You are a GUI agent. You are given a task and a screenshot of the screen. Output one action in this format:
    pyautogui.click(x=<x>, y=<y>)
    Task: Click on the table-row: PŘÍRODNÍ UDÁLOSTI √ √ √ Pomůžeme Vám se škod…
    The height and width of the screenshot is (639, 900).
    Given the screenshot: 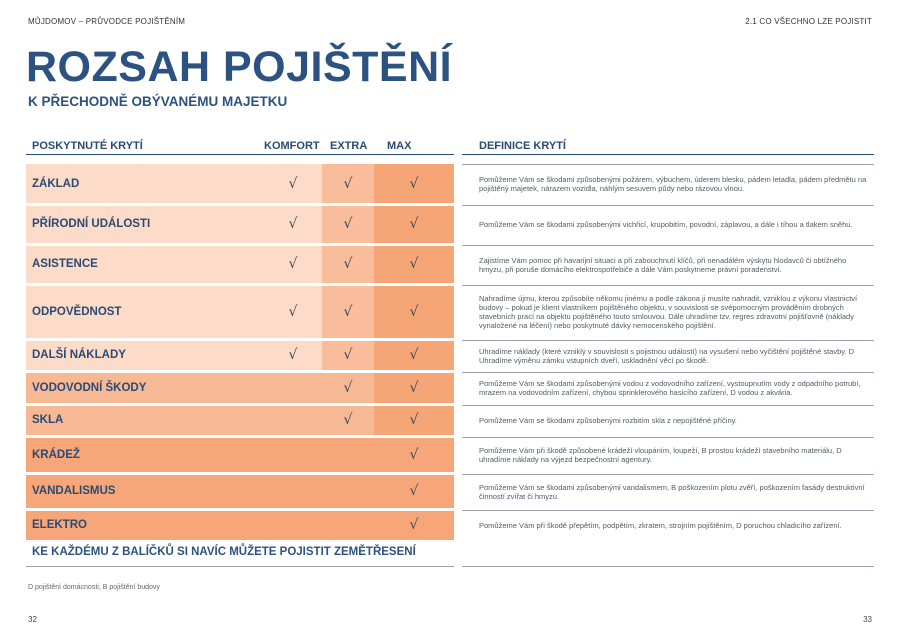 What is the action you would take?
    pyautogui.click(x=450, y=224)
    